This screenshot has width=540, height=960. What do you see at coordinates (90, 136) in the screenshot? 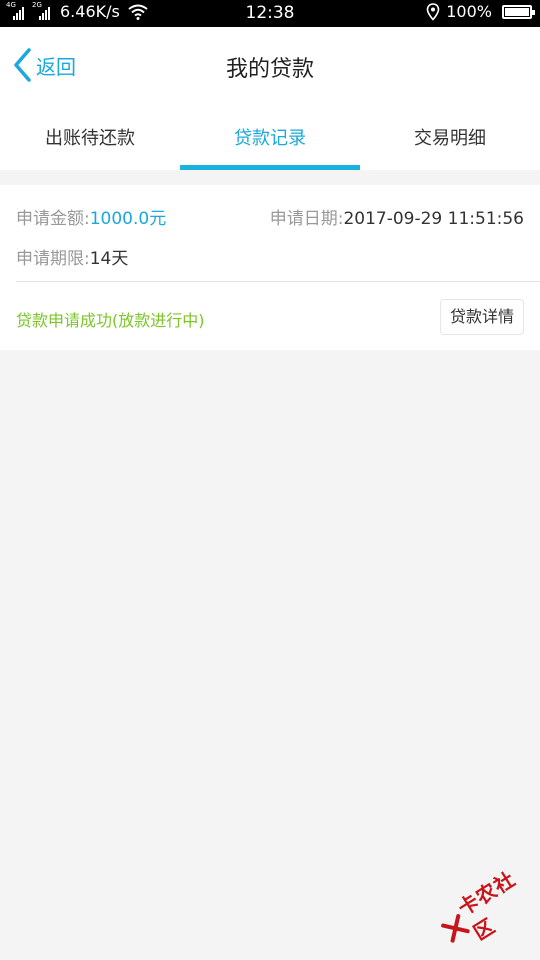
I see `tab-pending-repayment: 出账待还款` at bounding box center [90, 136].